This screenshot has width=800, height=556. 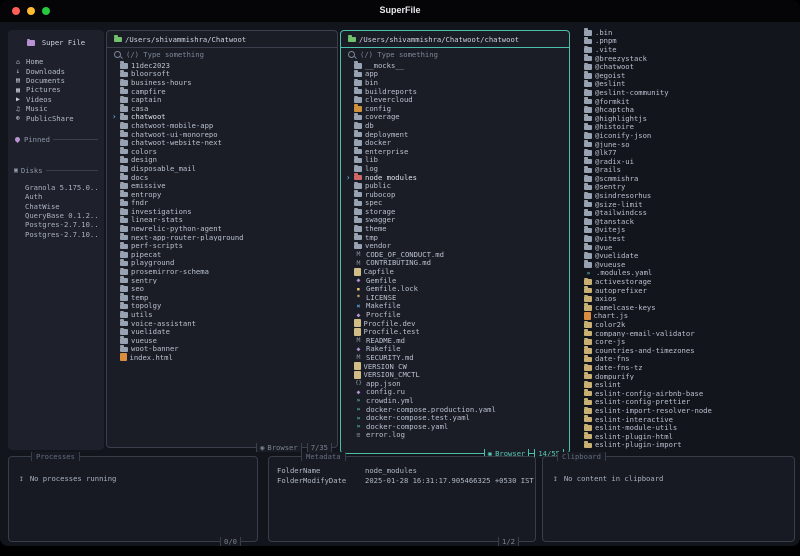 What do you see at coordinates (222, 203) in the screenshot?
I see `file-row: fndr` at bounding box center [222, 203].